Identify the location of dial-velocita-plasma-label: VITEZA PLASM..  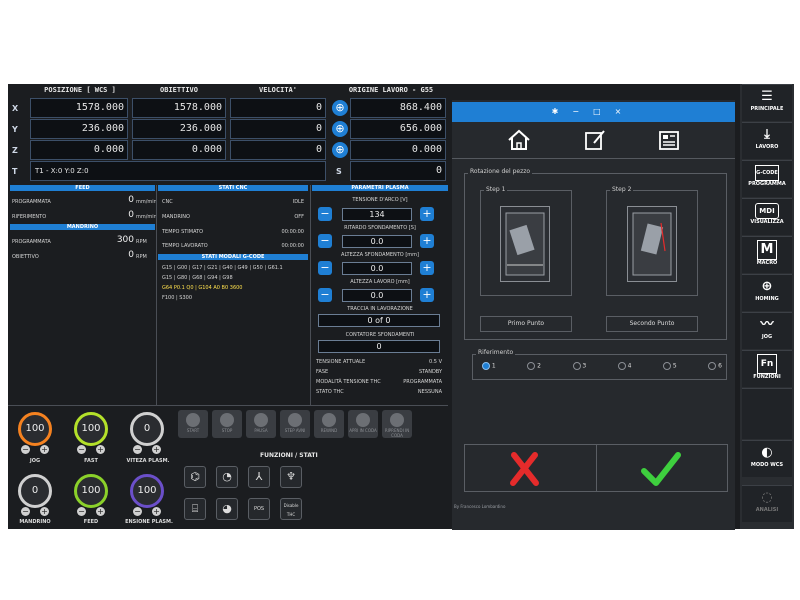
(148, 461).